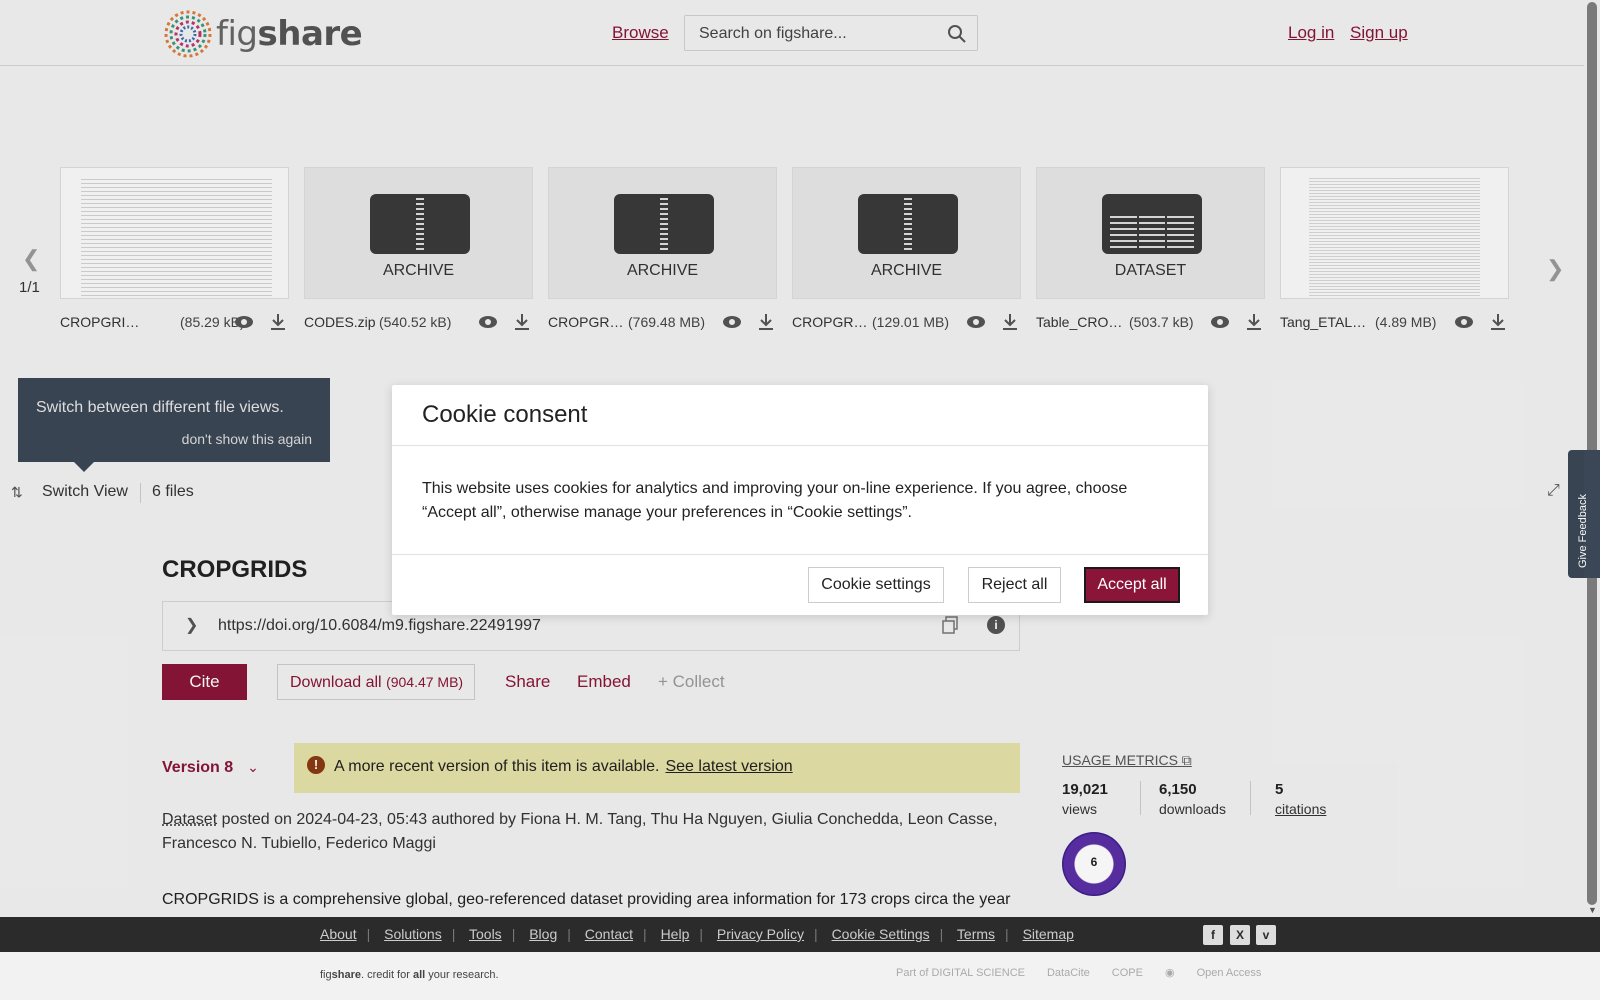  Describe the element at coordinates (1240, 935) in the screenshot. I see `x-twitter-icon: X` at that location.